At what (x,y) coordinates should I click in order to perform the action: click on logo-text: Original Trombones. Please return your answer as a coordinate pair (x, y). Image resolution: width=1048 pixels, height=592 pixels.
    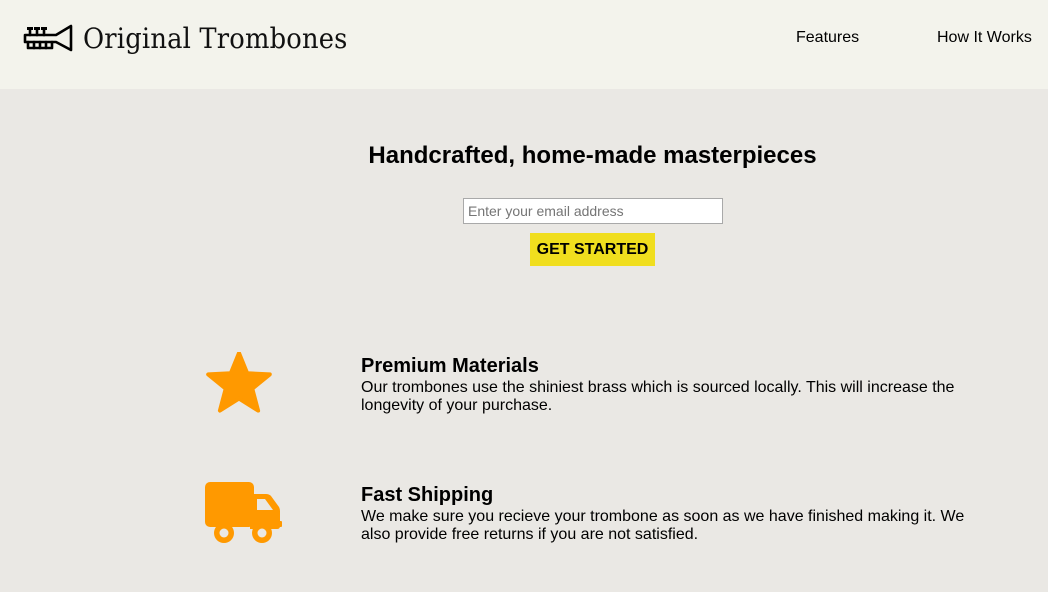
    Looking at the image, I should click on (215, 38).